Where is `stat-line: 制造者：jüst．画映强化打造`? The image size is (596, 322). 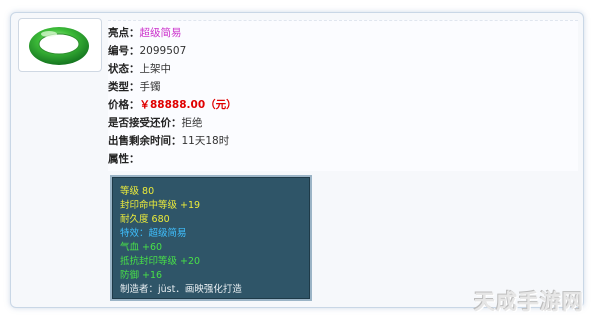
stat-line: 制造者：jüst．画映强化打造 is located at coordinates (181, 289).